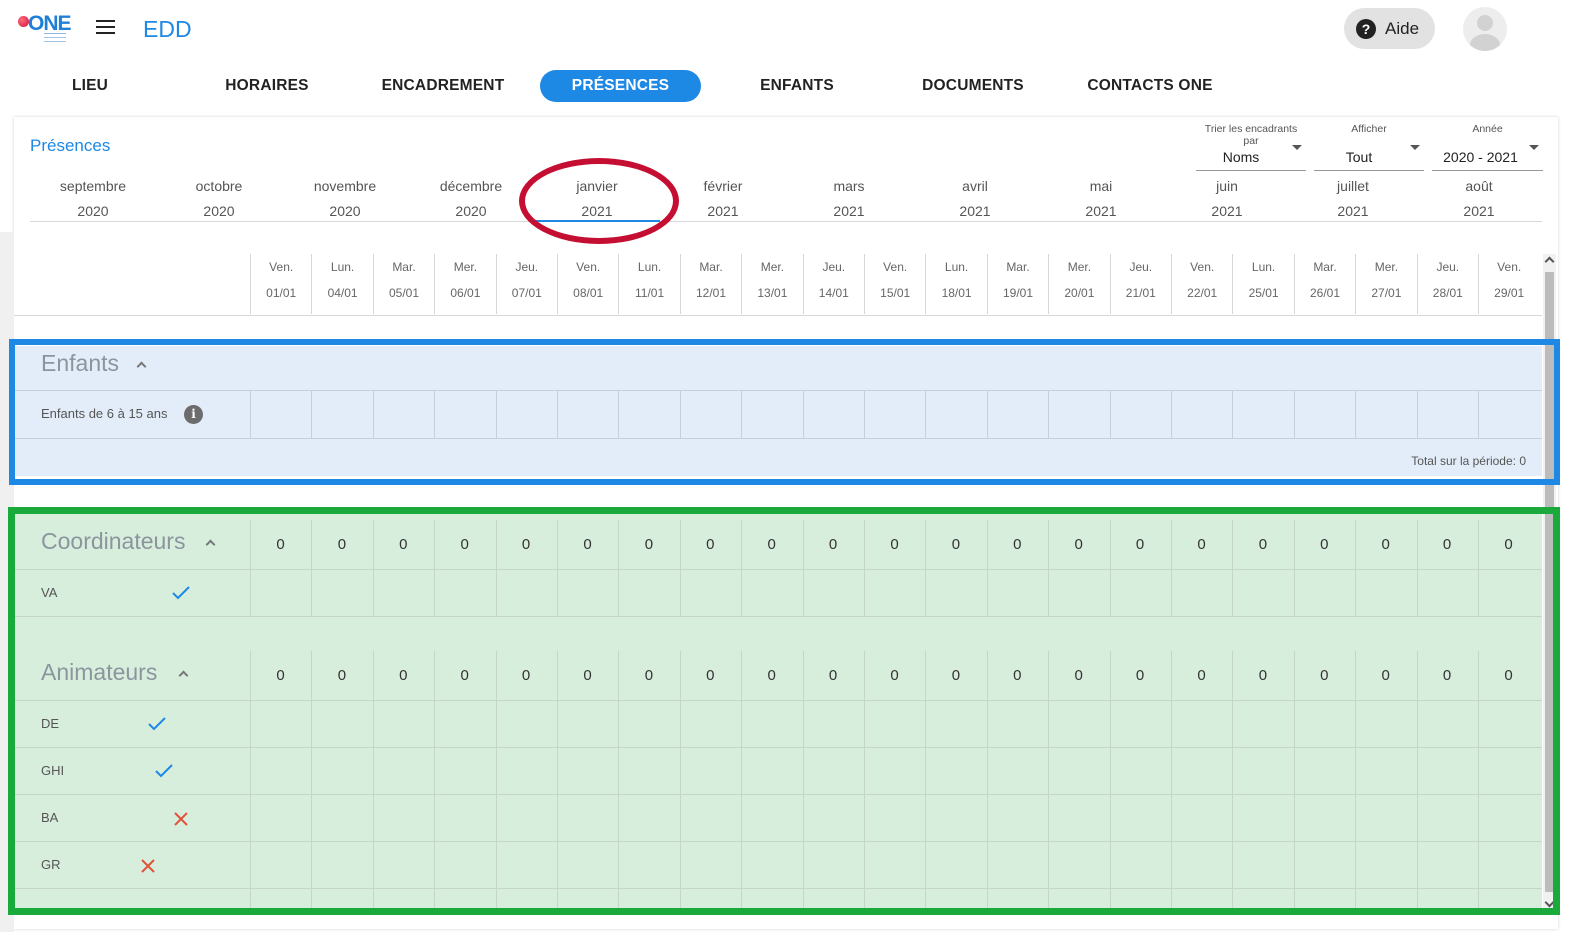 The height and width of the screenshot is (946, 1591). What do you see at coordinates (1150, 86) in the screenshot?
I see `tab-contacts-one: CONTACTS ONE` at bounding box center [1150, 86].